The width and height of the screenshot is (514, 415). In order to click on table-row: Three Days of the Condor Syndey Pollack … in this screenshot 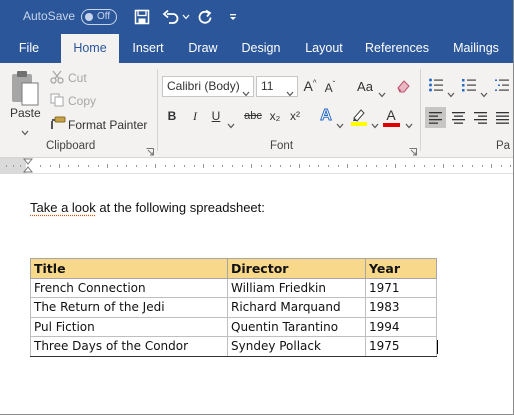, I will do `click(233, 346)`.